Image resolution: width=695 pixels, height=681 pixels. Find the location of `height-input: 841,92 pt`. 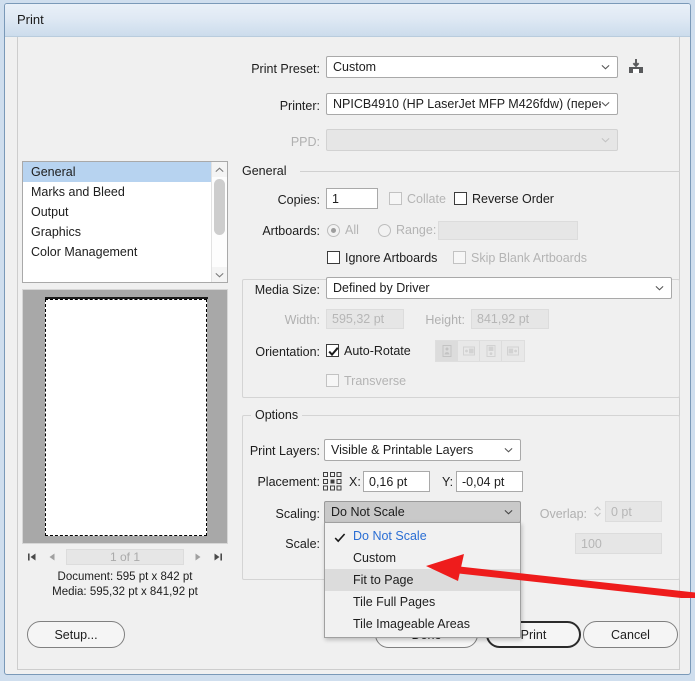

height-input: 841,92 pt is located at coordinates (510, 319).